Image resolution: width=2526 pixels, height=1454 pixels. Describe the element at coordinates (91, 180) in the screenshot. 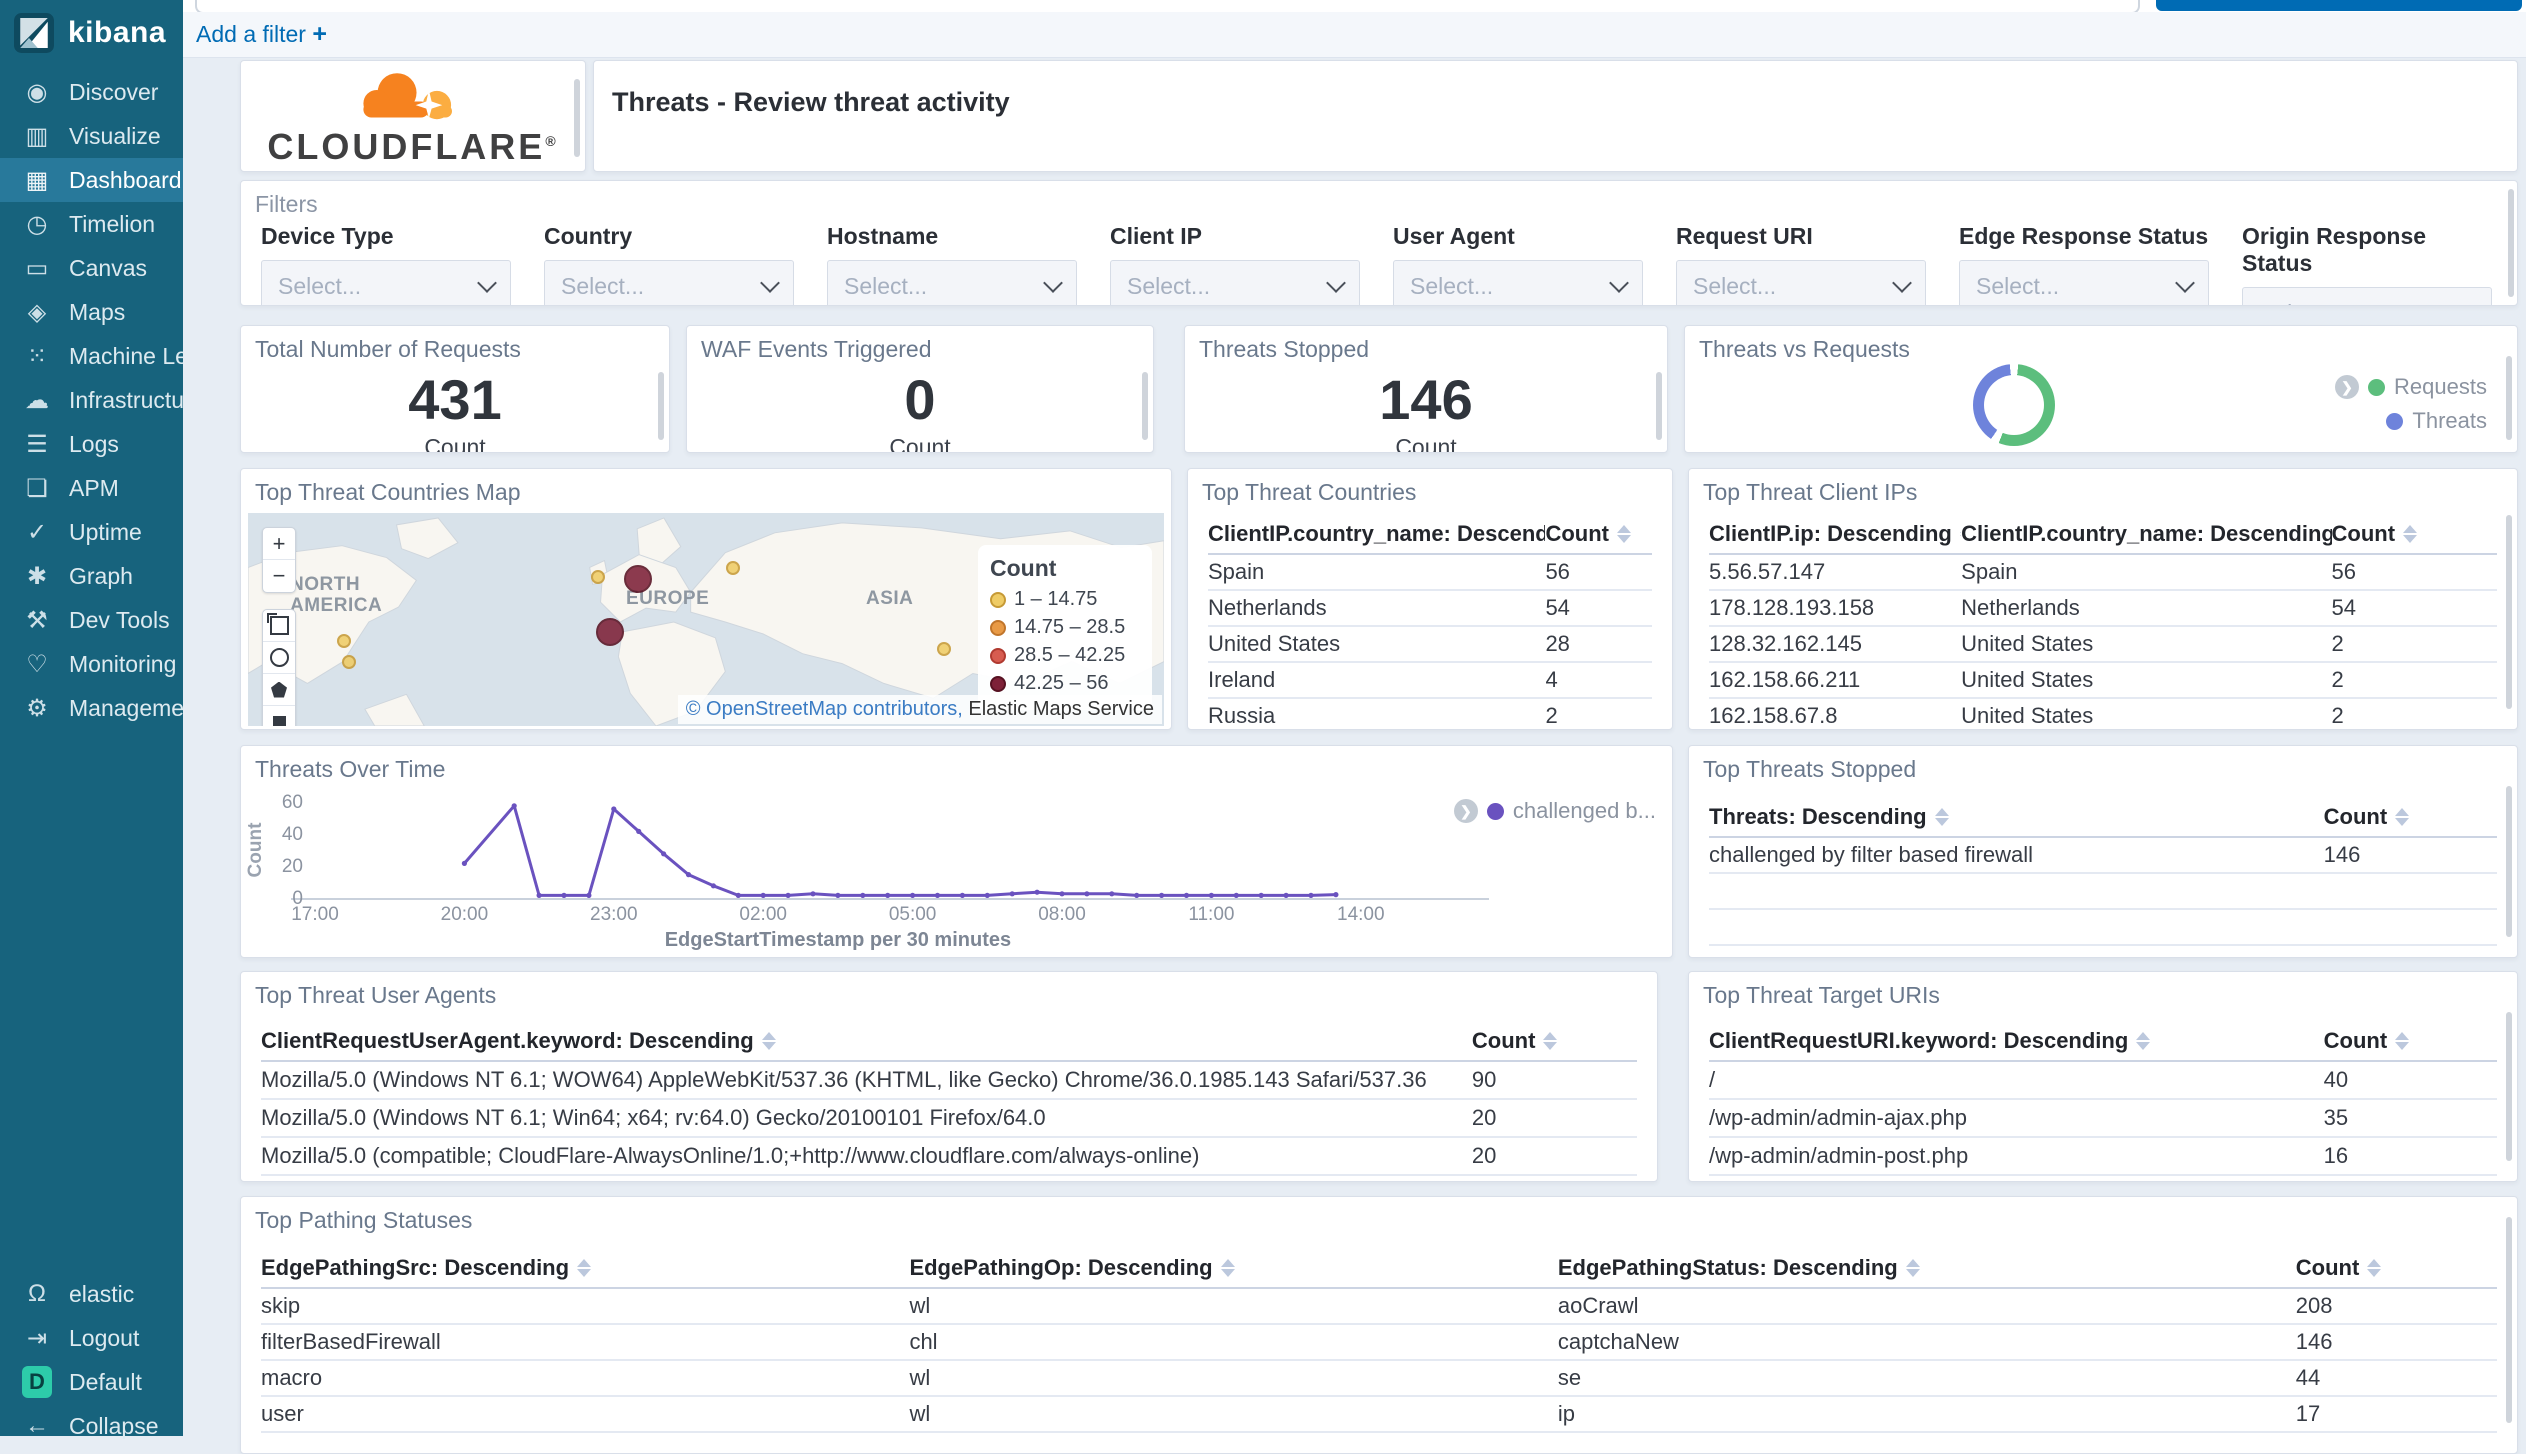

I see `sidebar-item-dashboard: ▦ Dashboard` at that location.